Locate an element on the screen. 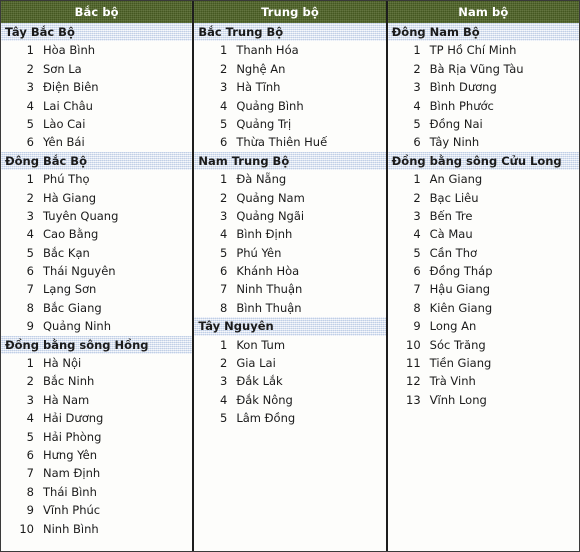  province-name: Vĩnh Phúc is located at coordinates (72, 510).